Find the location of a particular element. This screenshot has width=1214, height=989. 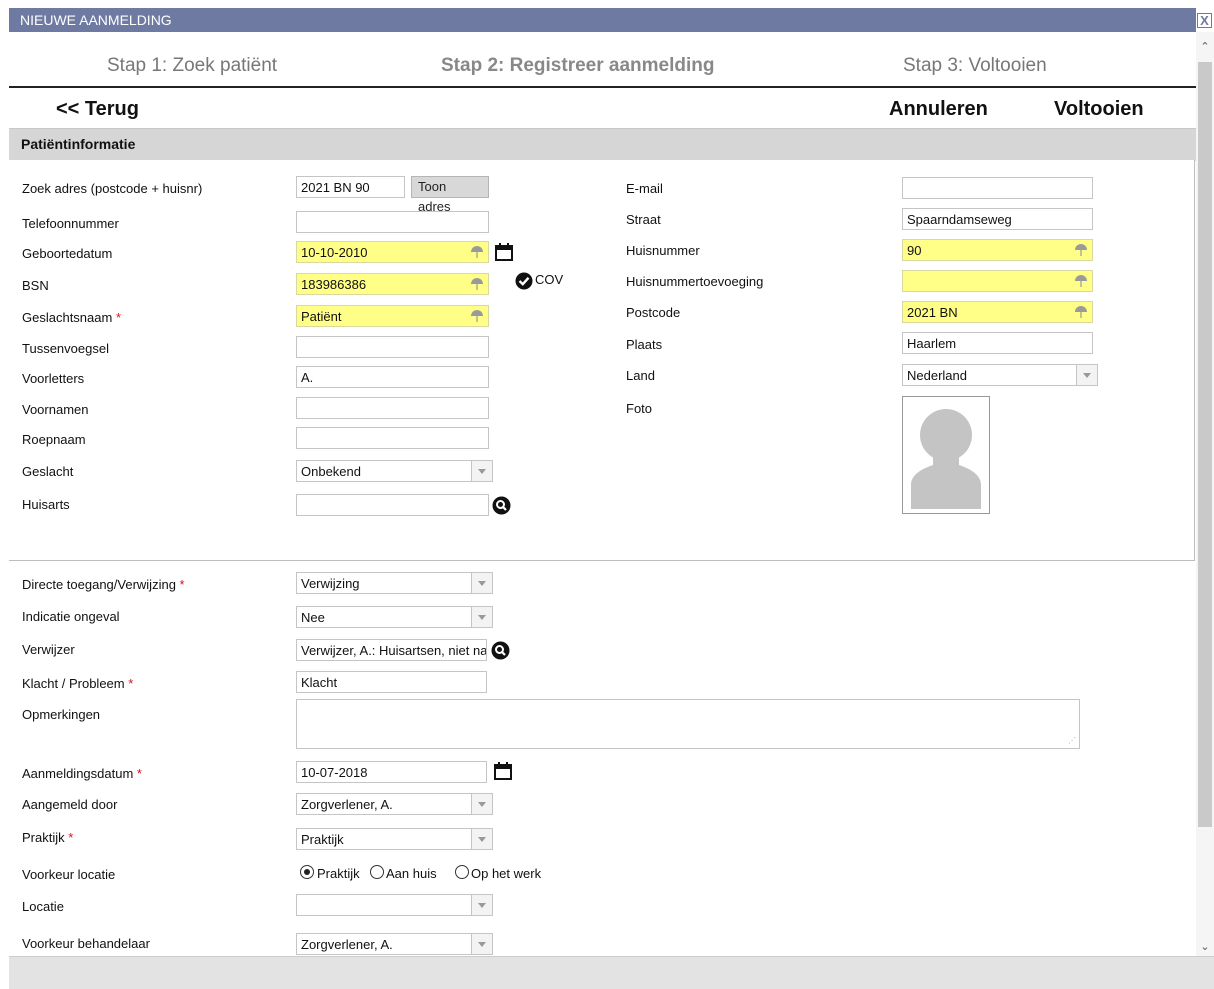

gender-select: Onbekend is located at coordinates (394, 471).